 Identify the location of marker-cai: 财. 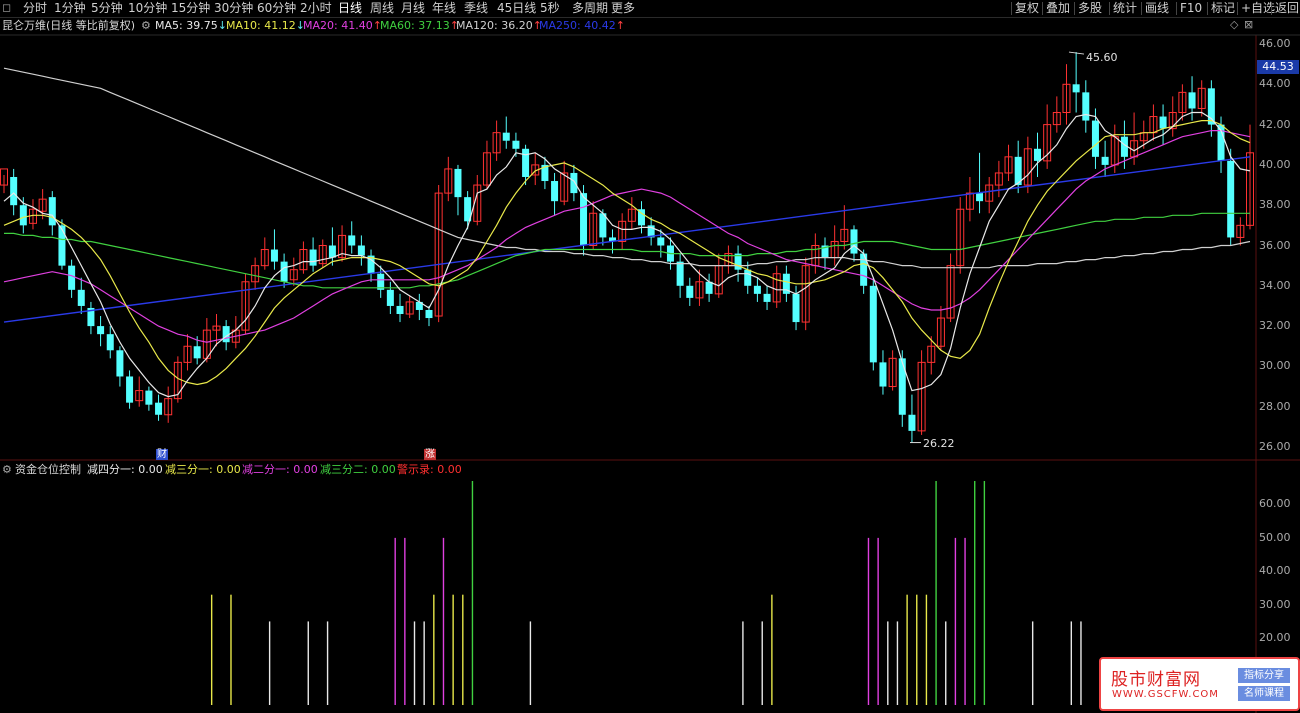
(162, 454).